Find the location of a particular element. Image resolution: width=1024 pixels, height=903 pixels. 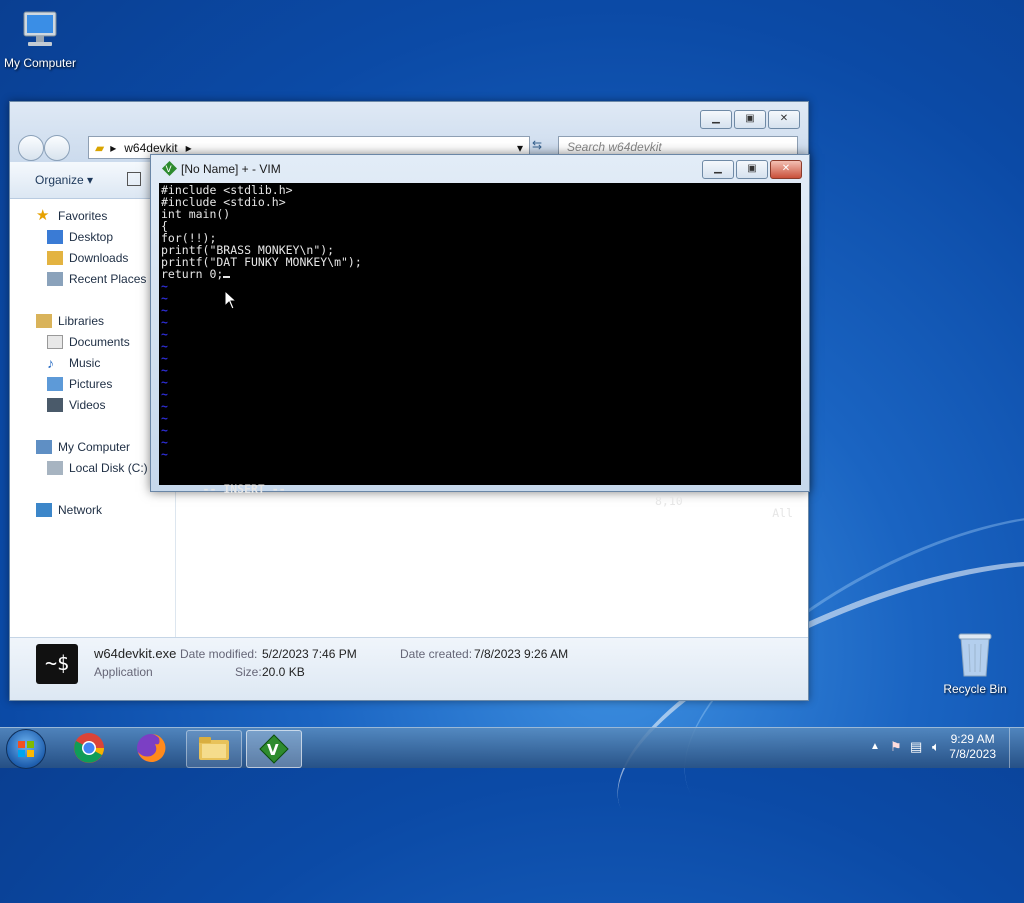

chevron-down-icon: ▾ is located at coordinates (90, 180).